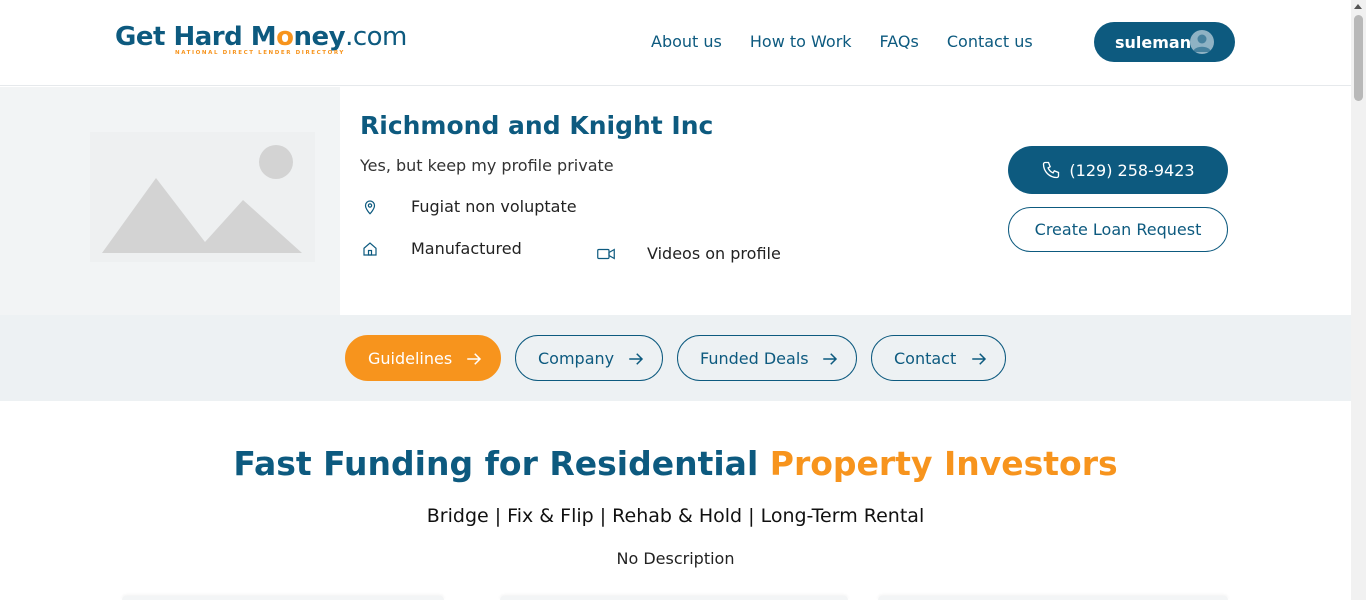 The image size is (1366, 600). What do you see at coordinates (990, 42) in the screenshot?
I see `nav-contact-us: Contact us` at bounding box center [990, 42].